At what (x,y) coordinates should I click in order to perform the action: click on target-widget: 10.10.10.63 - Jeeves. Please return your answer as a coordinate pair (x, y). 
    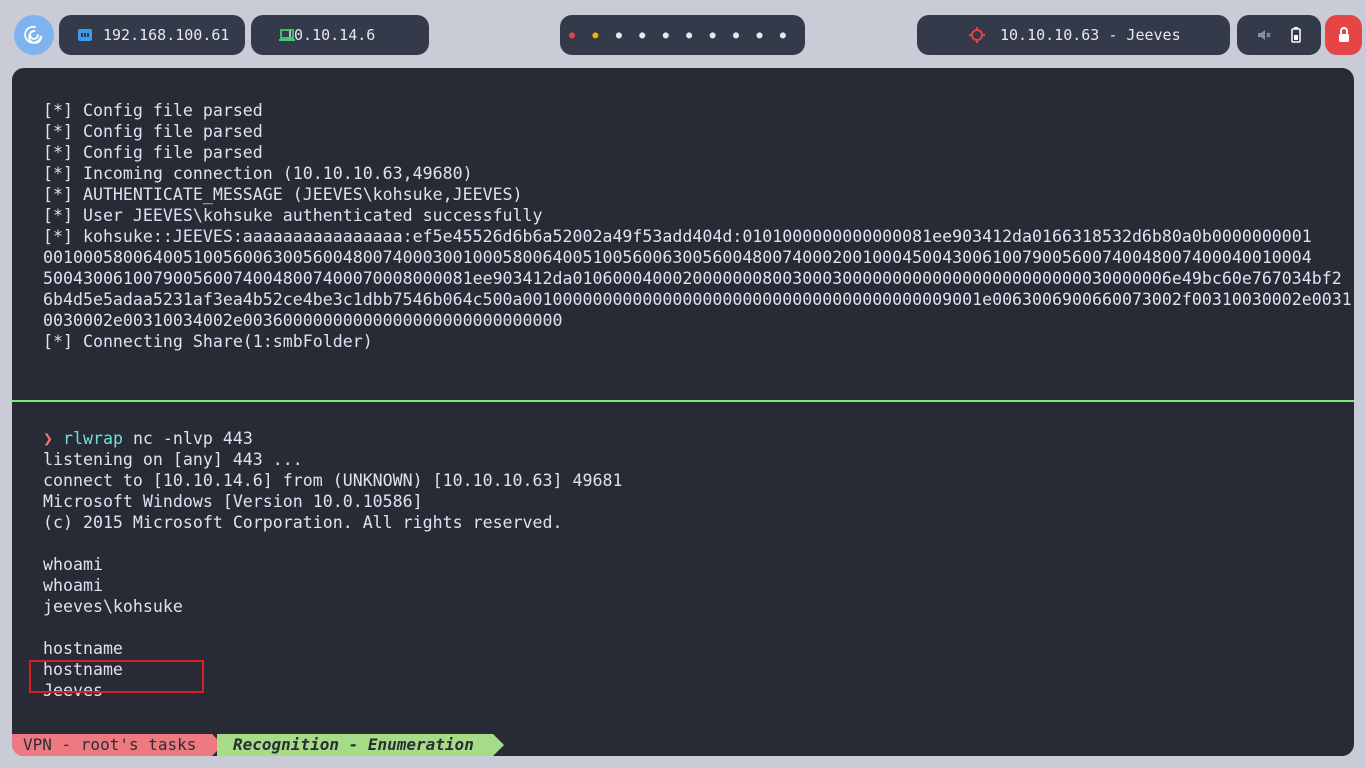
    Looking at the image, I should click on (1073, 35).